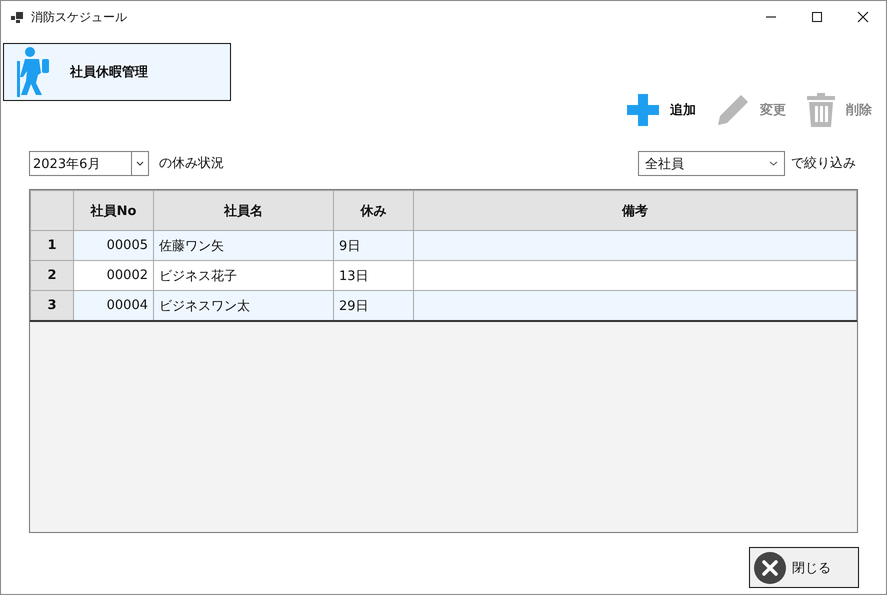 This screenshot has width=887, height=595. I want to click on pencil-icon, so click(733, 110).